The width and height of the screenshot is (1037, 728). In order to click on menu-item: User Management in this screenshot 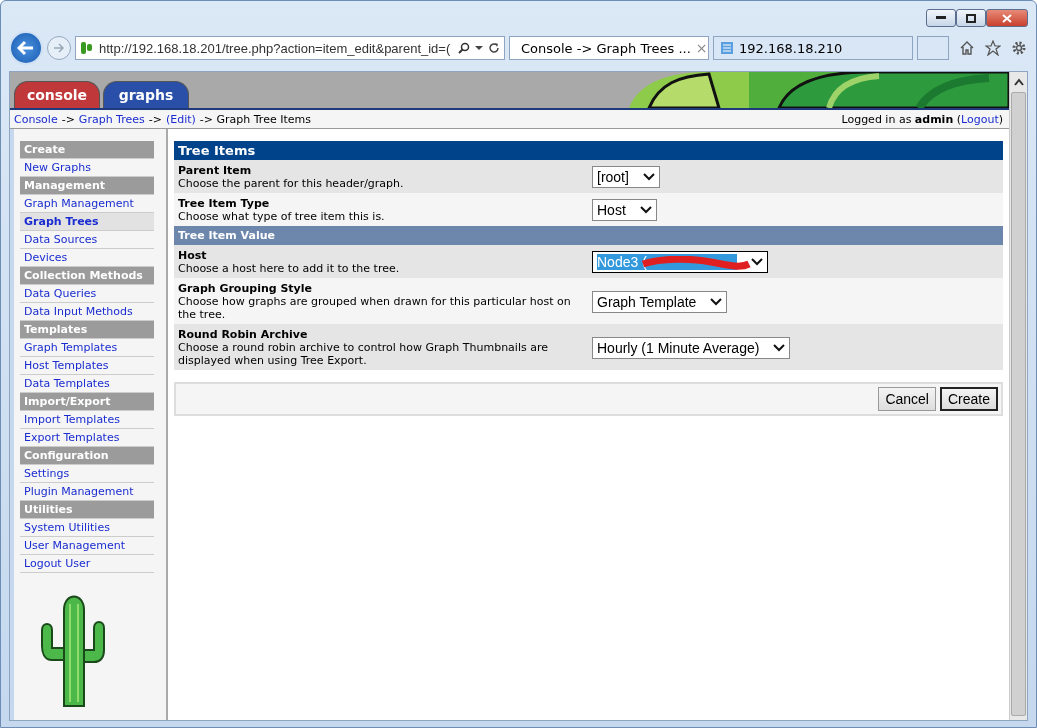, I will do `click(87, 546)`.